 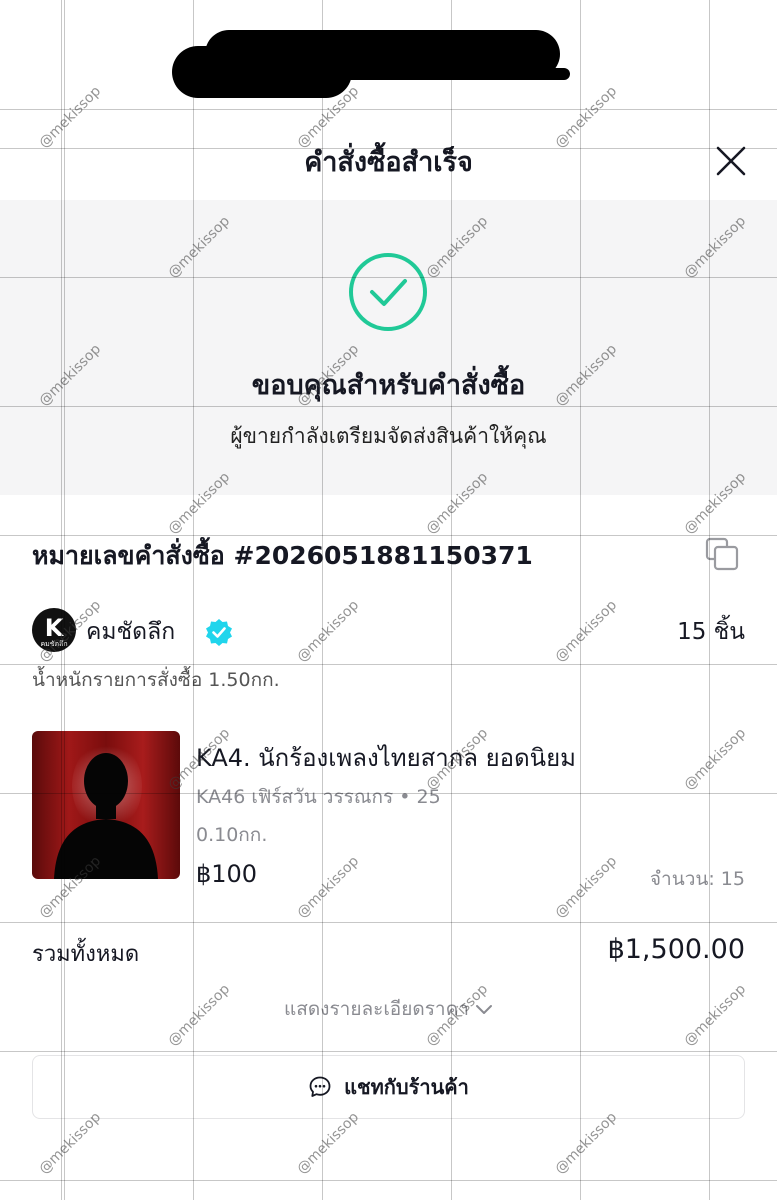 What do you see at coordinates (227, 874) in the screenshot?
I see `product-price: ฿100` at bounding box center [227, 874].